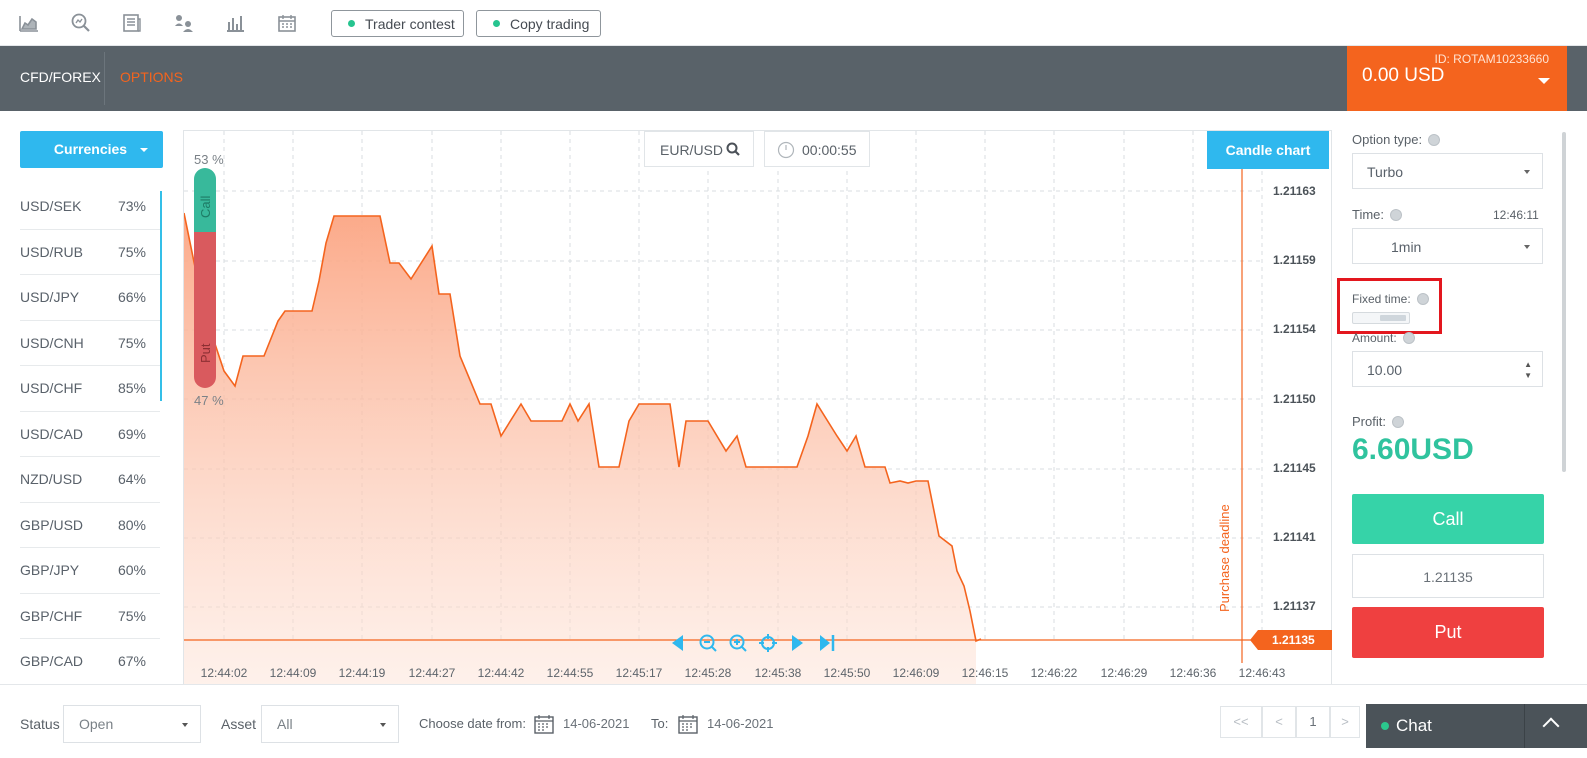  Describe the element at coordinates (1448, 632) in the screenshot. I see `put-button: Put` at that location.